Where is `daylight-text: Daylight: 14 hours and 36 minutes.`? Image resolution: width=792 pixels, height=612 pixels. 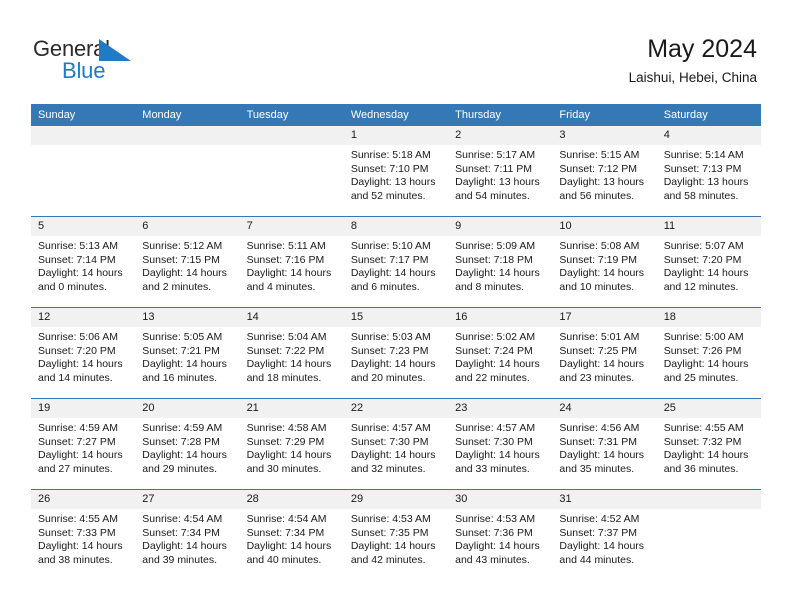 daylight-text: Daylight: 14 hours and 36 minutes. is located at coordinates (706, 462).